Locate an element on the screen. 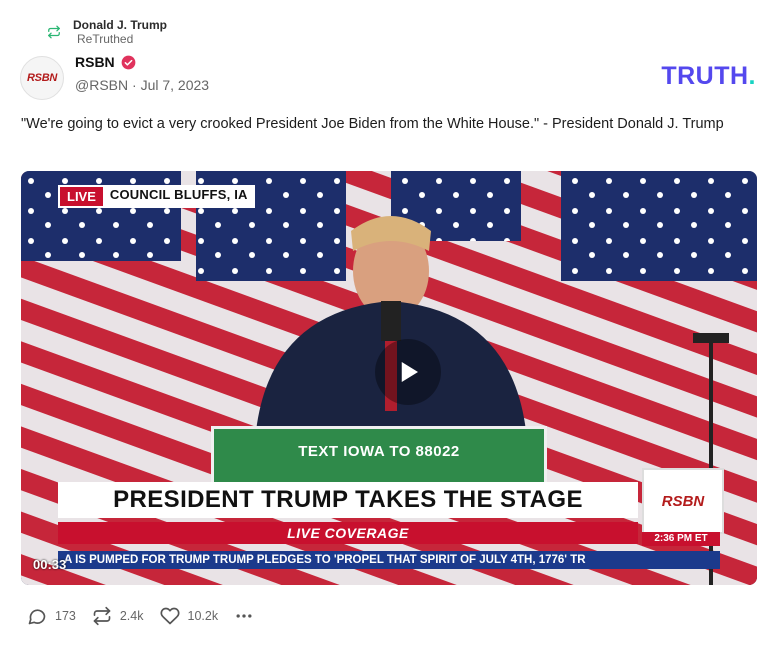 The width and height of the screenshot is (778, 647). live-tag: LIVE COUNCIL BLUFFS, IA is located at coordinates (156, 196).